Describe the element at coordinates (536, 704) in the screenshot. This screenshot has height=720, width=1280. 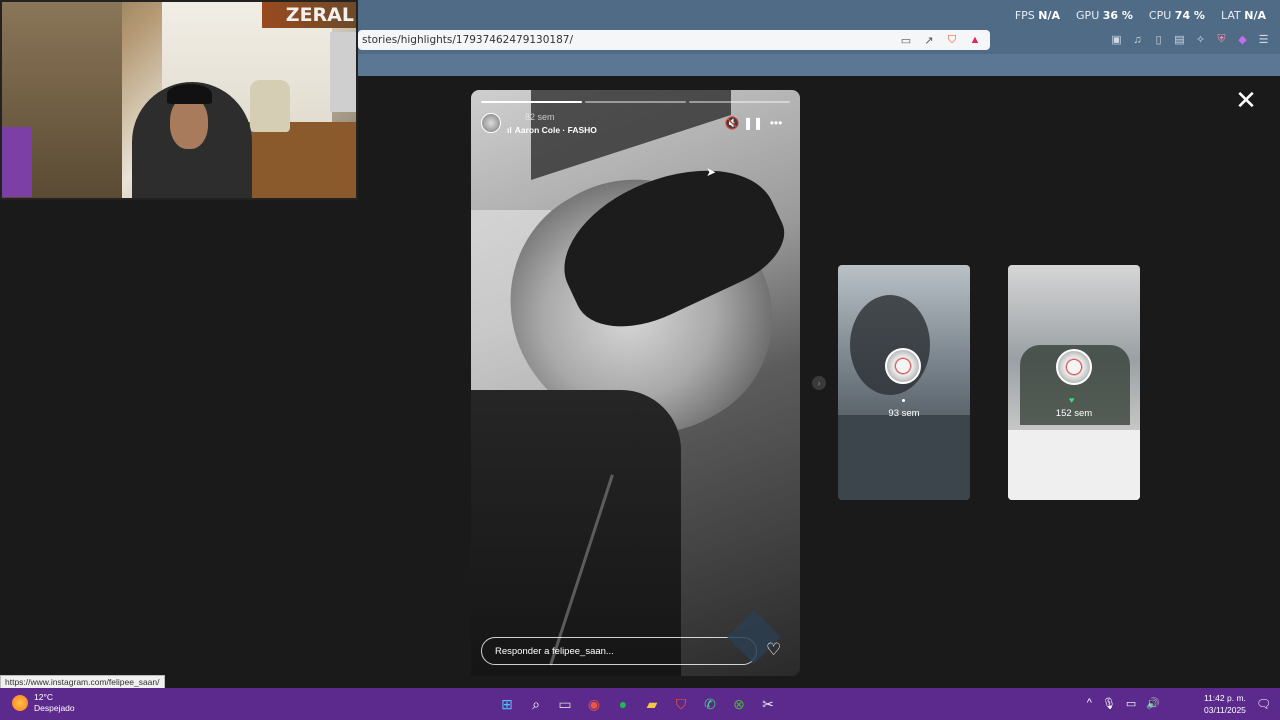
I see `search-icon: ⌕` at that location.